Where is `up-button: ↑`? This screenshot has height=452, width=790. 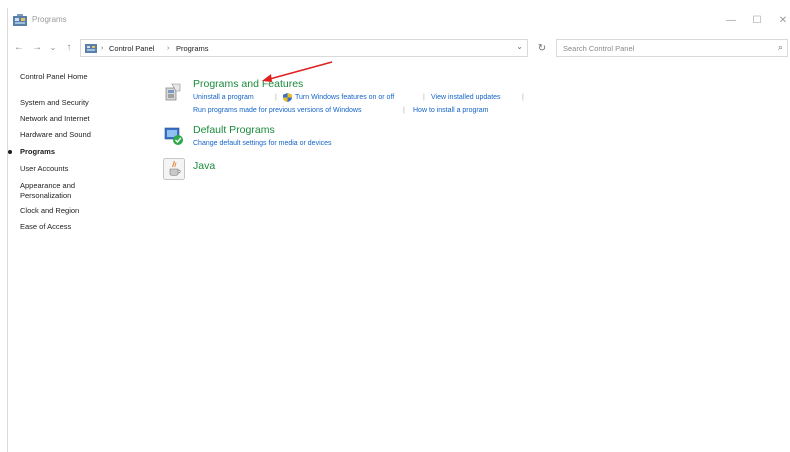 up-button: ↑ is located at coordinates (69, 48).